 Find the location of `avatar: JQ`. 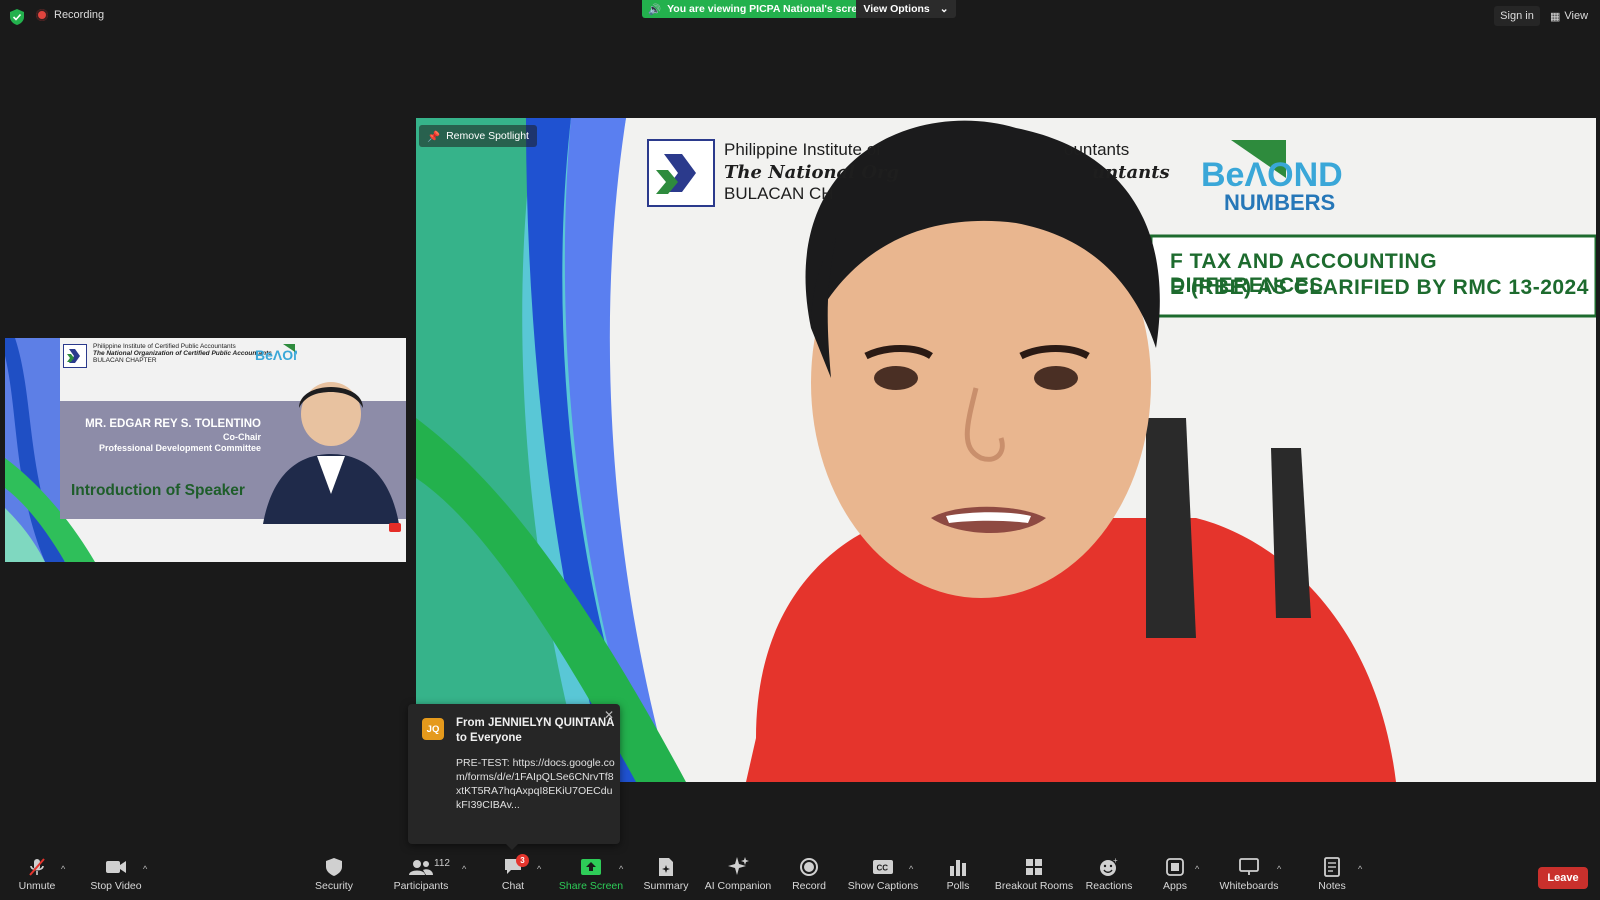

avatar: JQ is located at coordinates (433, 729).